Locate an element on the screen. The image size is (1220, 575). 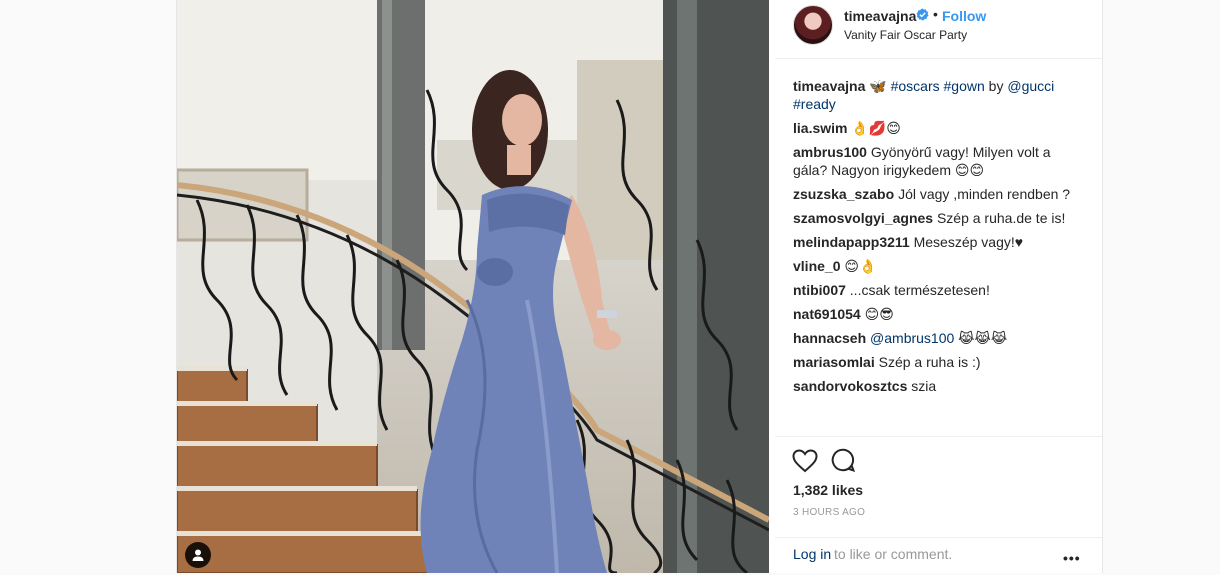
like-count: 1,382 likes is located at coordinates (828, 490).